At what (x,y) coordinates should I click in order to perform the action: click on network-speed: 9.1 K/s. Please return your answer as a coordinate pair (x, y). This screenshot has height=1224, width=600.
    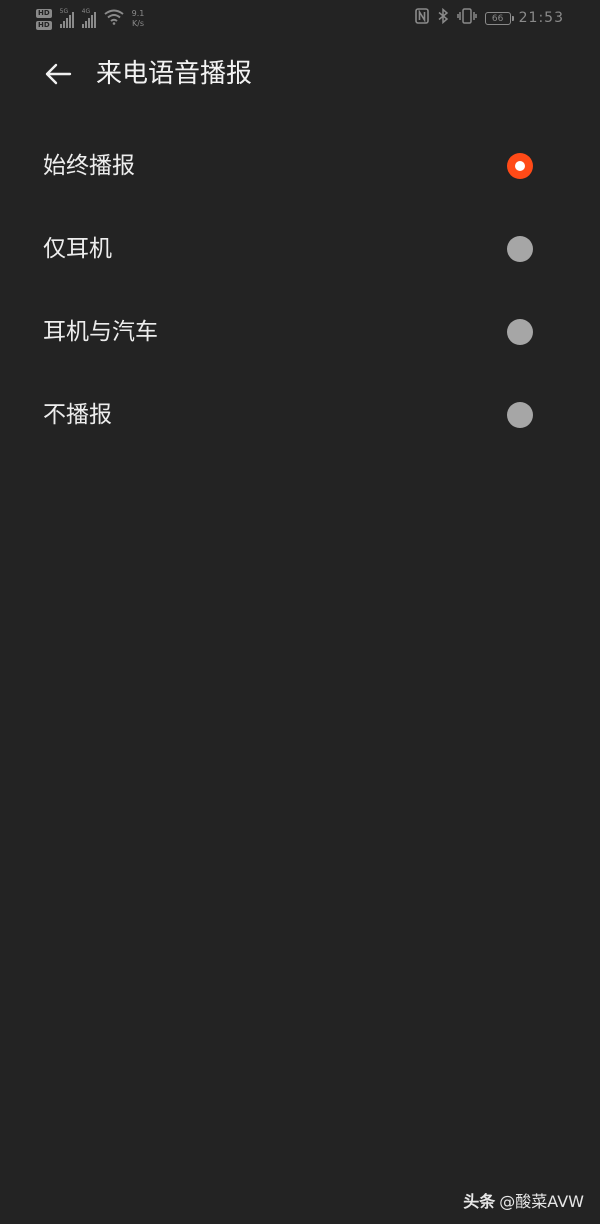
    Looking at the image, I should click on (138, 19).